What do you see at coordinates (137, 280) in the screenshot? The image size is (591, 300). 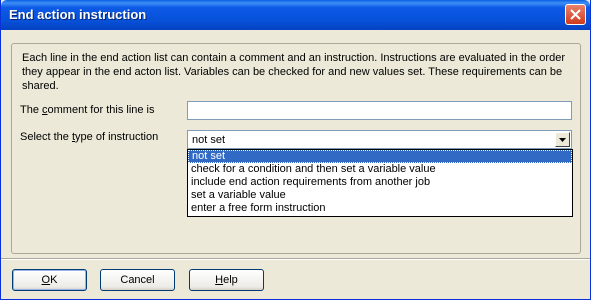 I see `cancel-button: Cancel` at bounding box center [137, 280].